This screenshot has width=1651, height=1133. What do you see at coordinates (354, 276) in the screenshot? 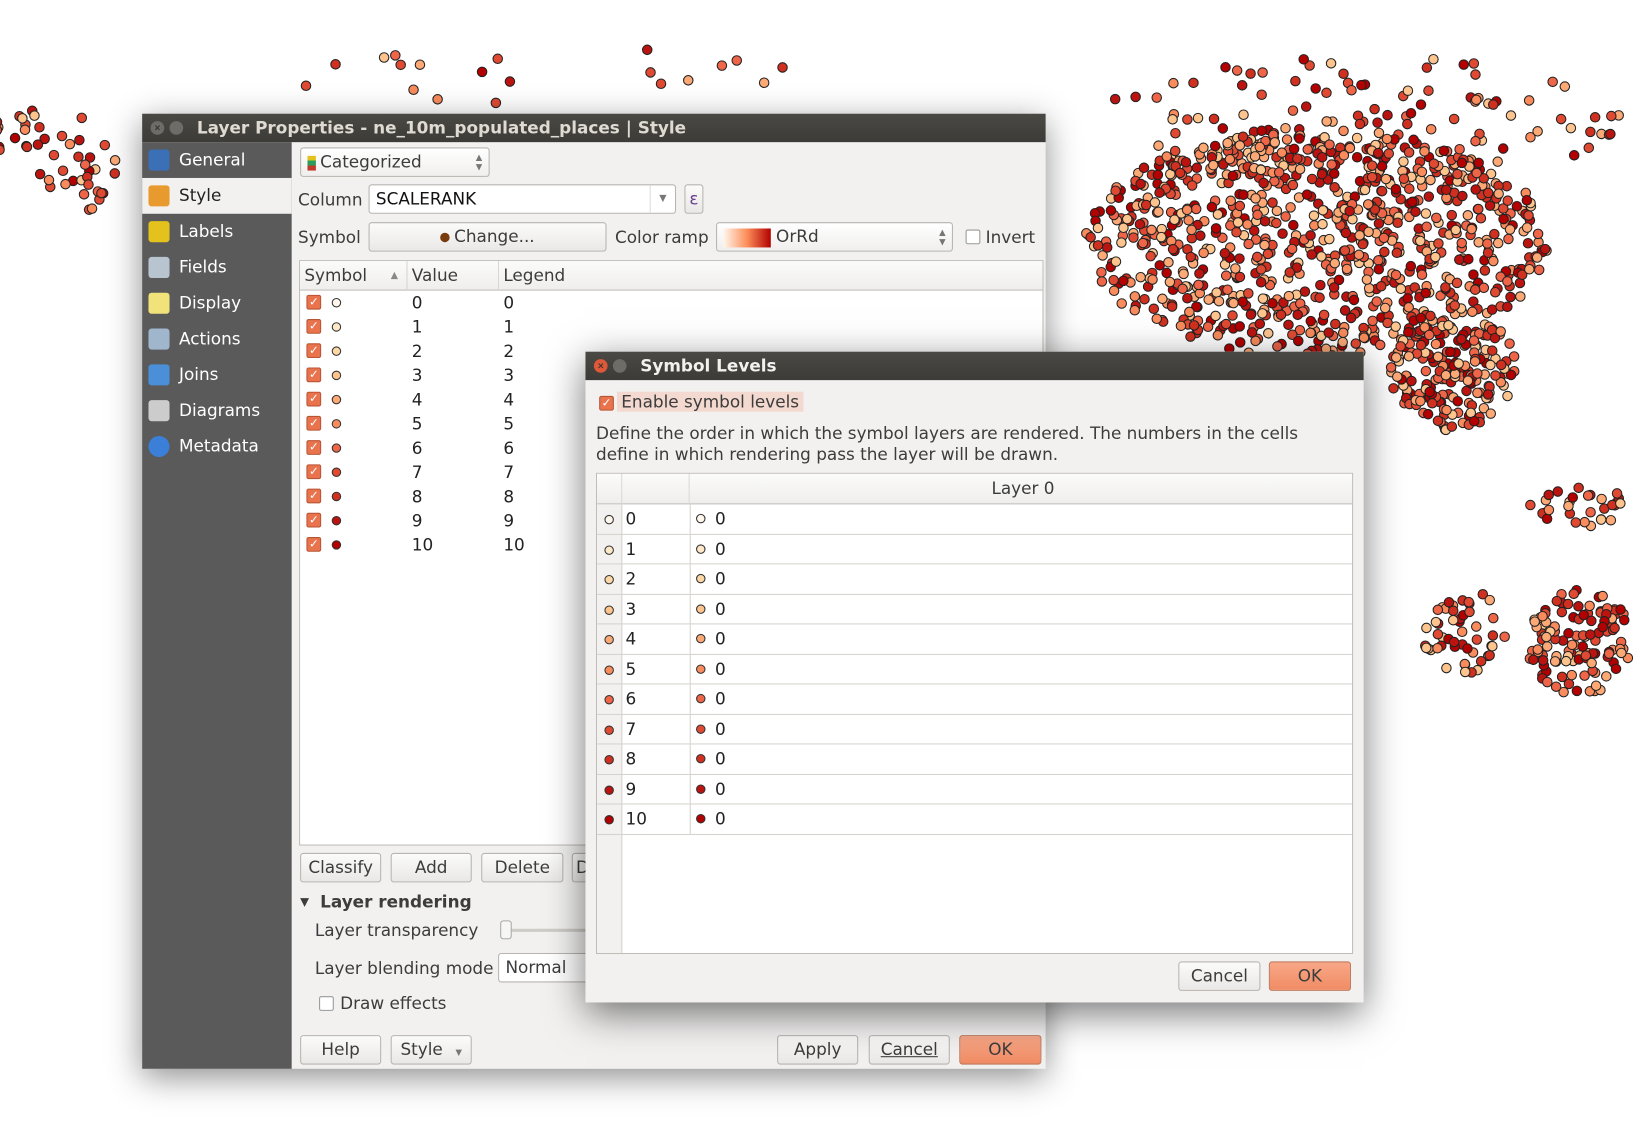
I see `header-symbol: Symbol ▲` at bounding box center [354, 276].